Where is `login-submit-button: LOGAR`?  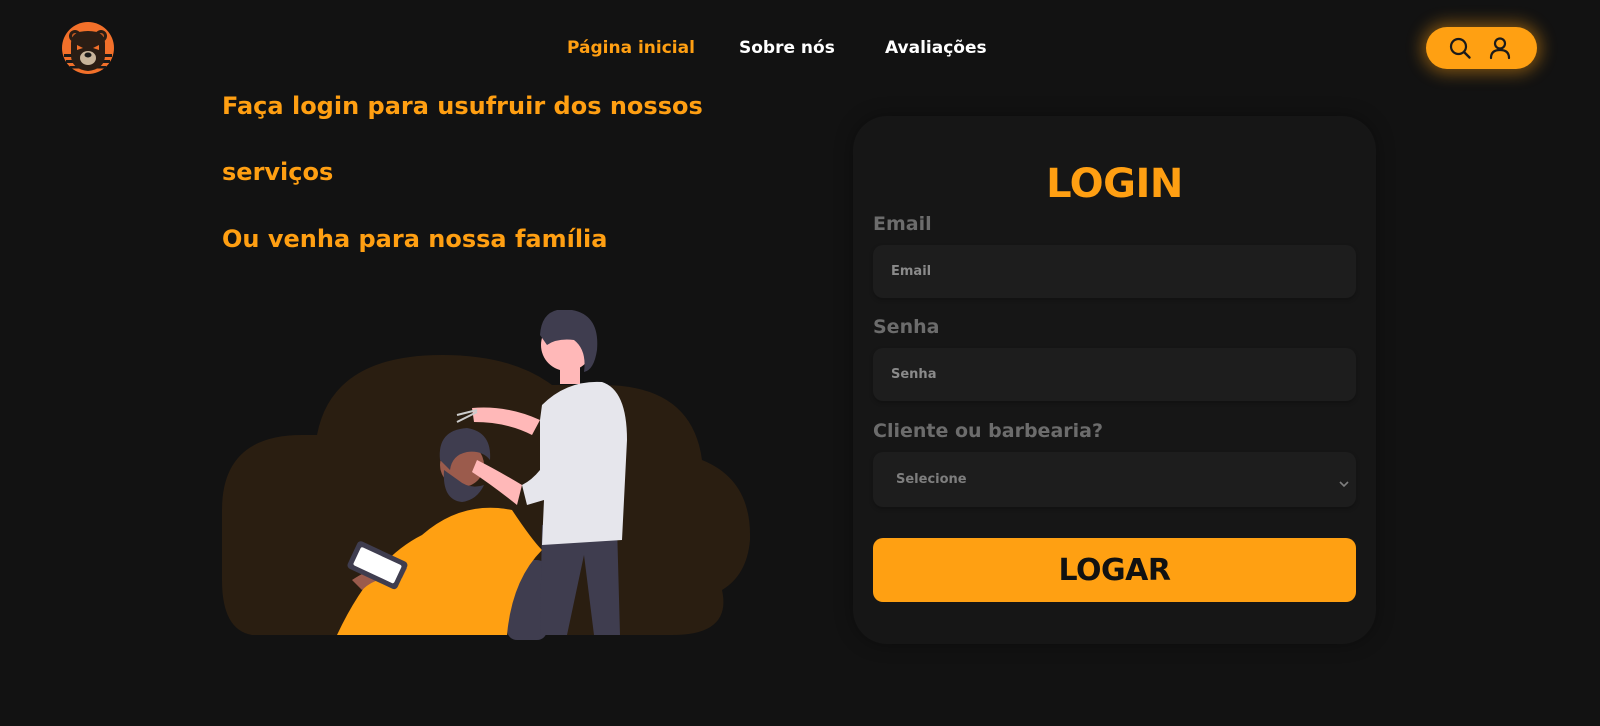 login-submit-button: LOGAR is located at coordinates (1114, 570).